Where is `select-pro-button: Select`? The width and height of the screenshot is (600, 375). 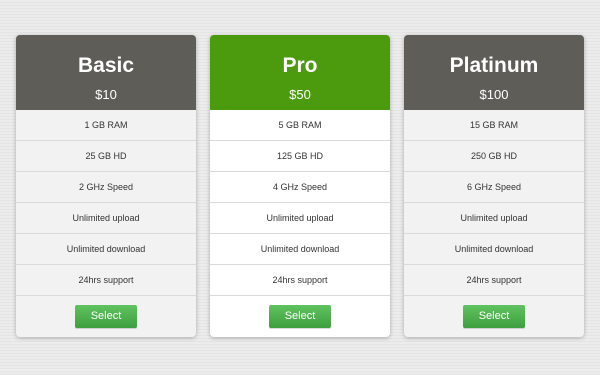
select-pro-button: Select is located at coordinates (300, 316).